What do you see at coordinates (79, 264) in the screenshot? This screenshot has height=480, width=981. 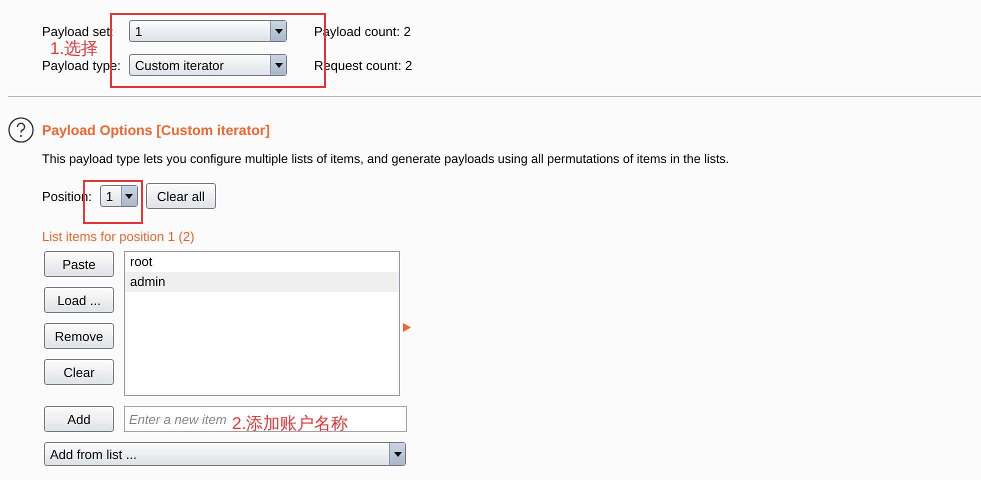 I see `list-action-button: Paste` at bounding box center [79, 264].